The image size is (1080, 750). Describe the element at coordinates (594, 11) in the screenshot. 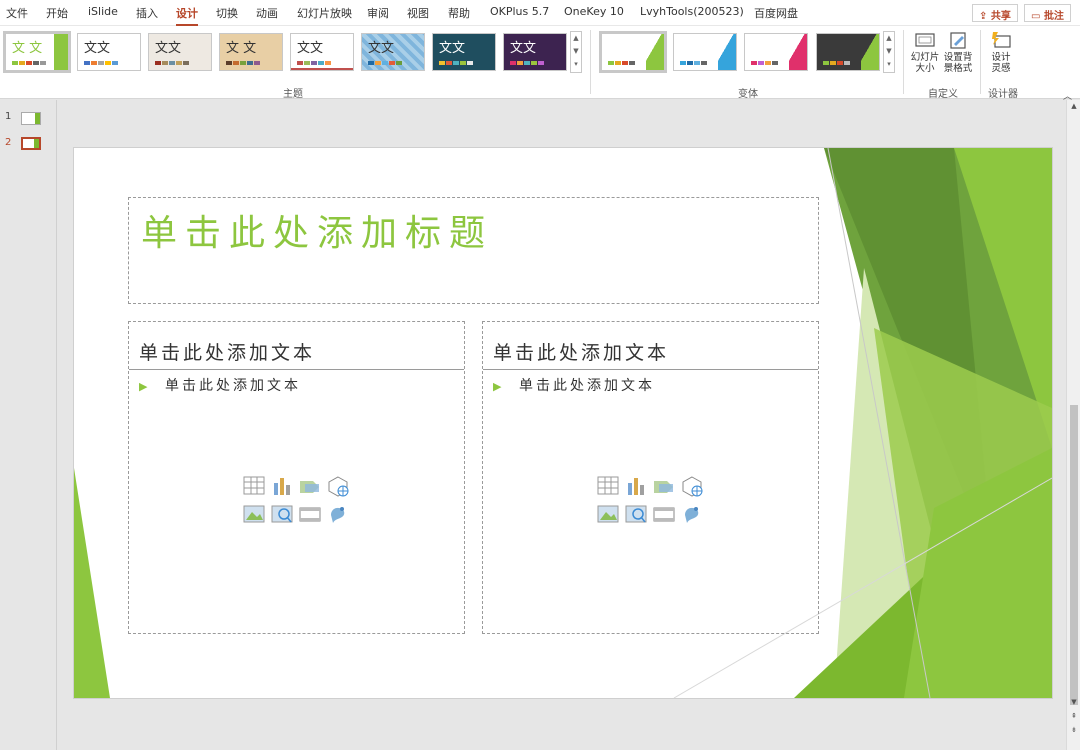

I see `menu-onekey: OneKey 10` at that location.